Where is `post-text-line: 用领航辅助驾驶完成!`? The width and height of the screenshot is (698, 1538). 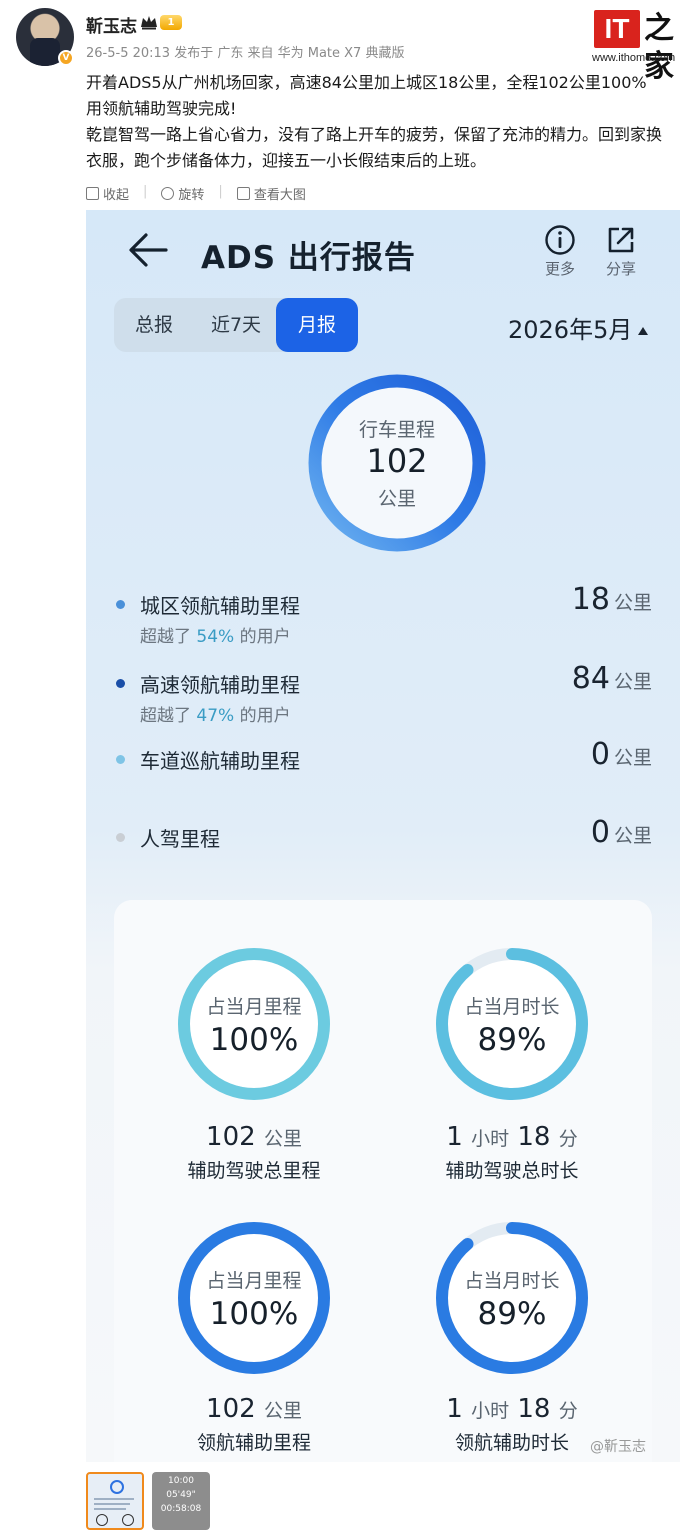 post-text-line: 用领航辅助驾驶完成! is located at coordinates (161, 108).